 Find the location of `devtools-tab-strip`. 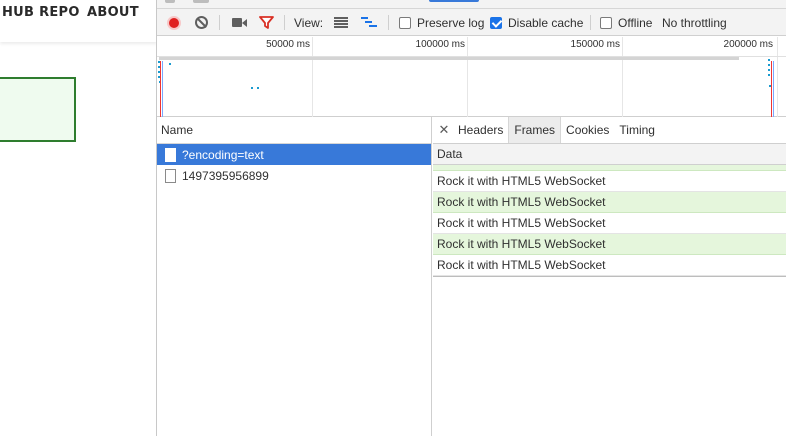

devtools-tab-strip is located at coordinates (471, 4).